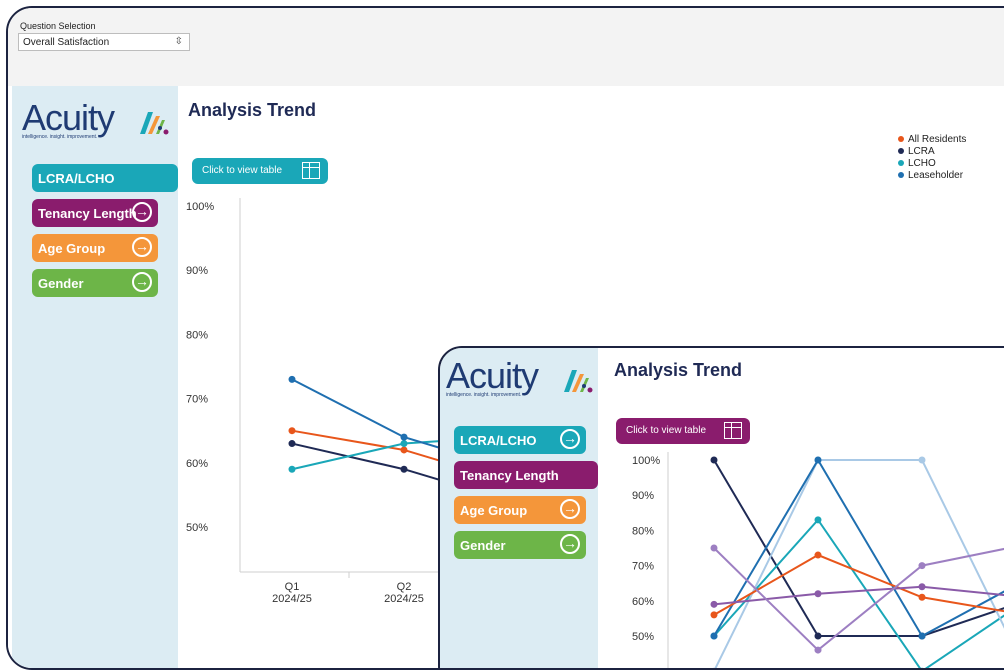 The image size is (1004, 670). I want to click on view-table-label: Click to view table, so click(242, 170).